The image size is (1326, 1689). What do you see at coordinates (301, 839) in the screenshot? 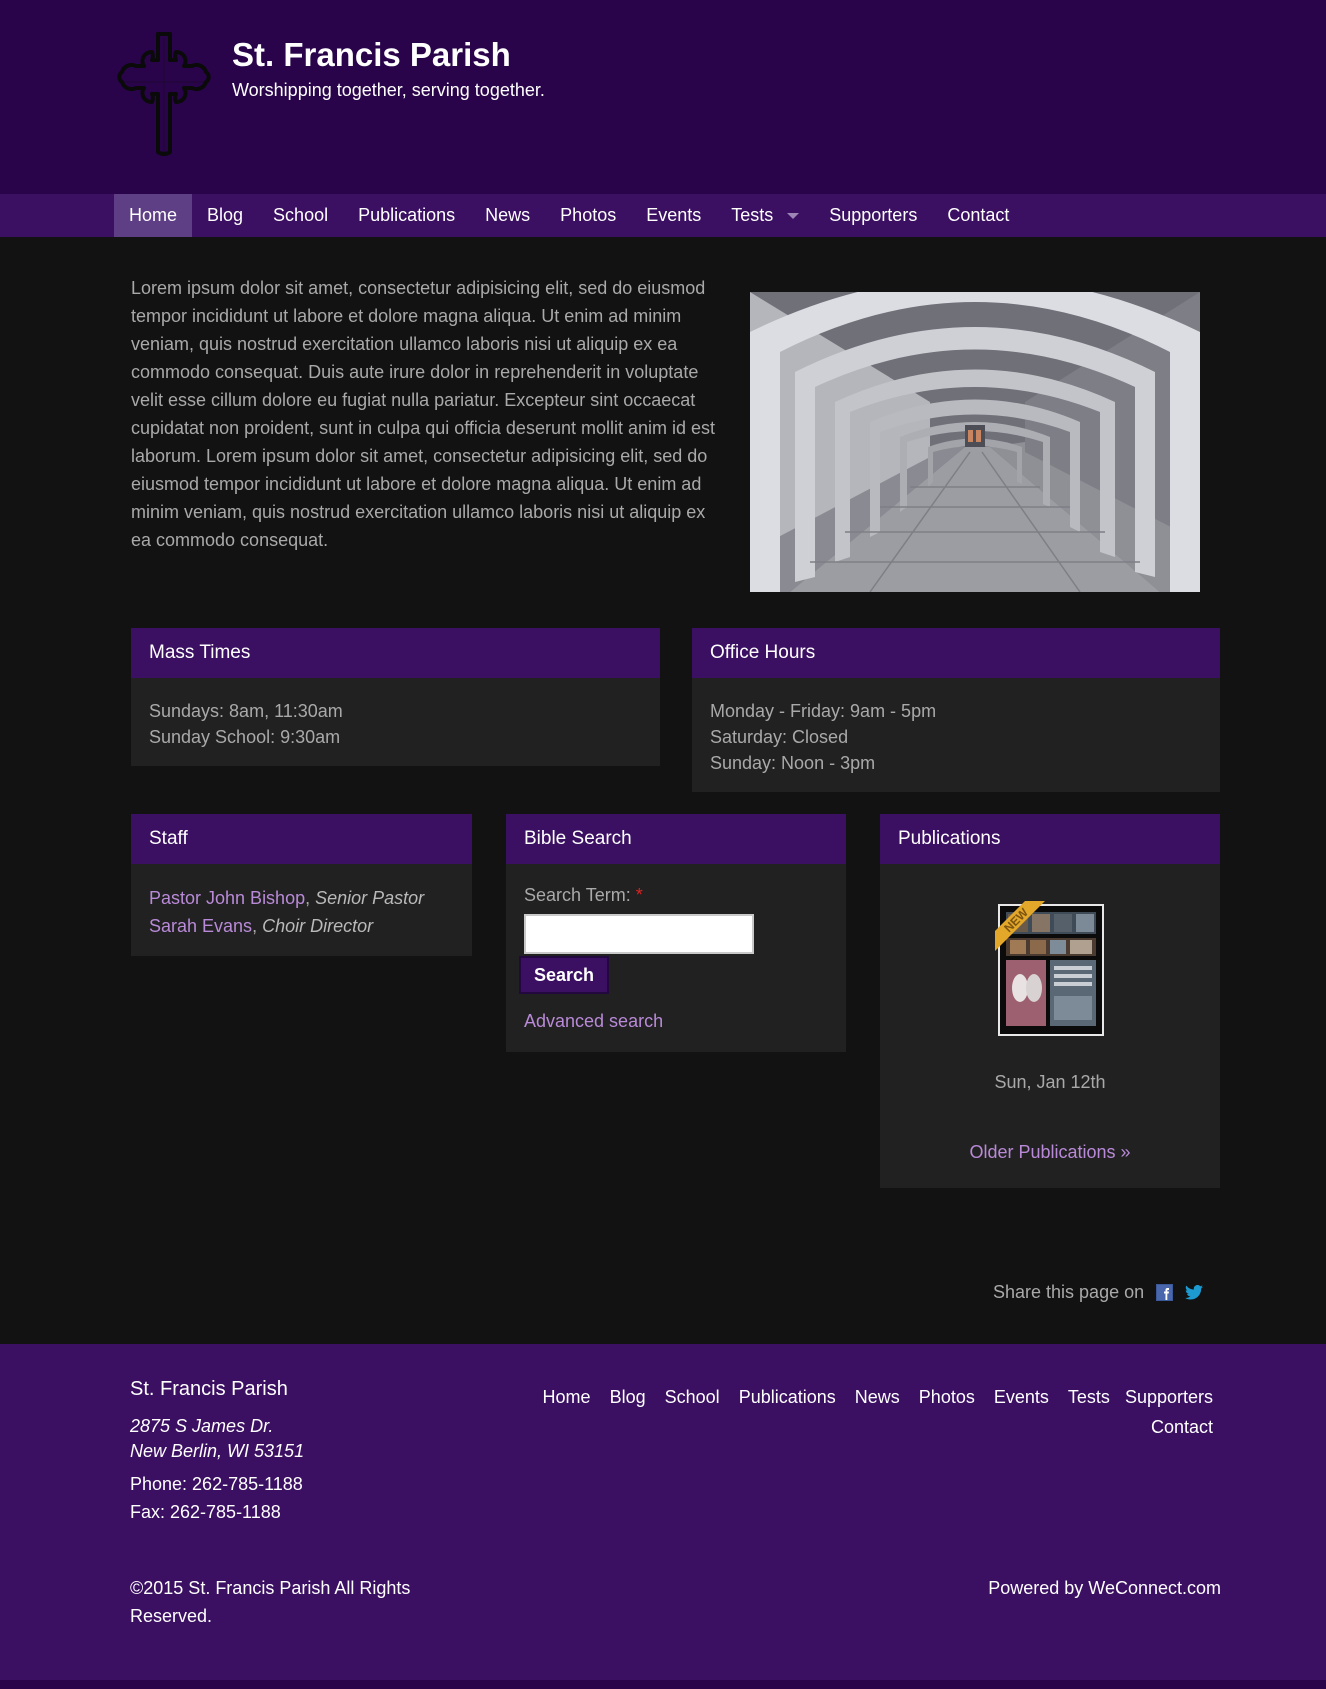
I see `staff-title: Staff` at bounding box center [301, 839].